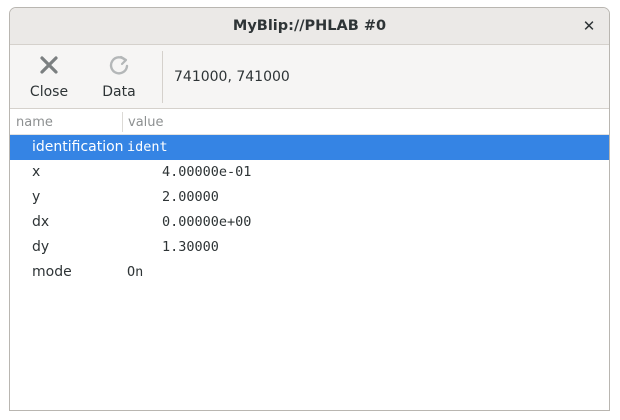 The width and height of the screenshot is (620, 420). I want to click on coordinates-readout: 741000, 741000, so click(232, 77).